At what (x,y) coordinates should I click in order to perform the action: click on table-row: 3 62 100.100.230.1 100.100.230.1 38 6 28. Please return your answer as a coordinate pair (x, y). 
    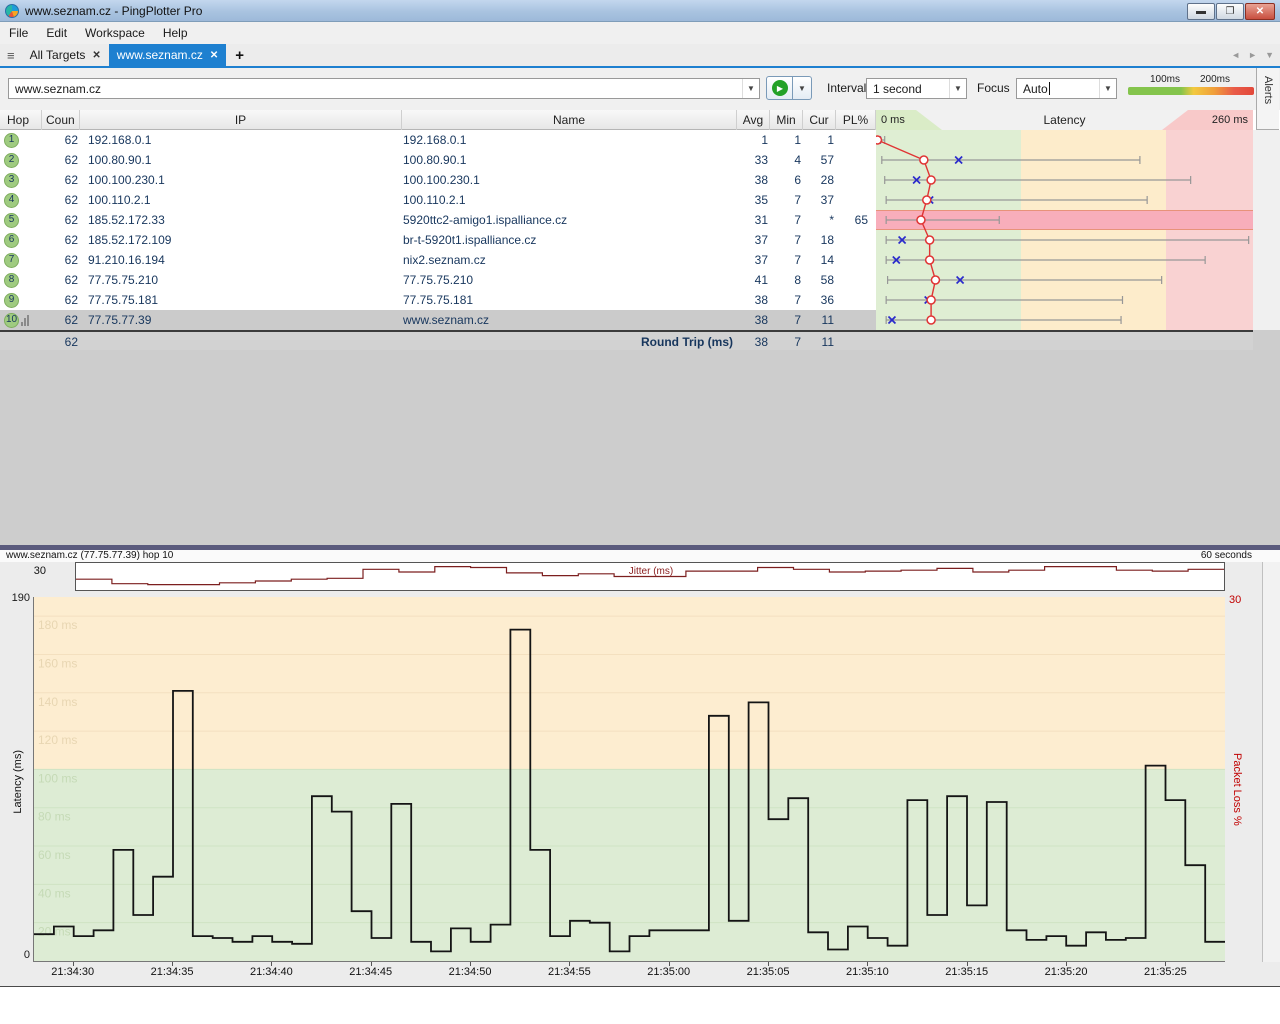
    Looking at the image, I should click on (438, 180).